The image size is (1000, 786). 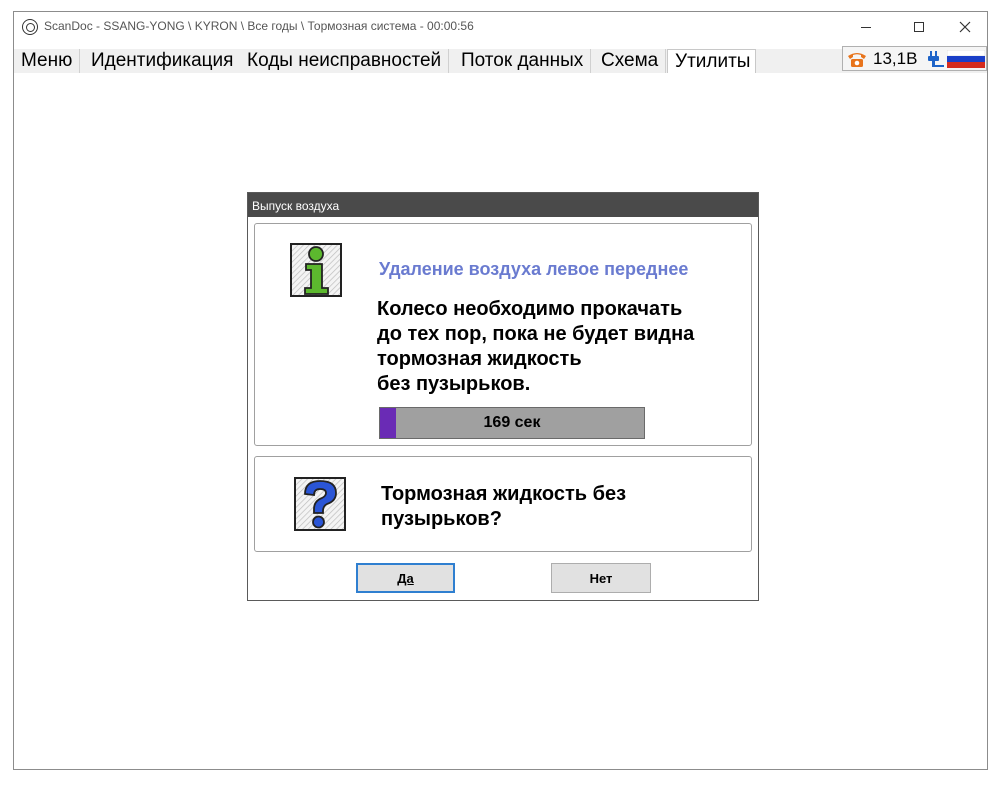 I want to click on steering-wheel-icon, so click(x=30, y=27).